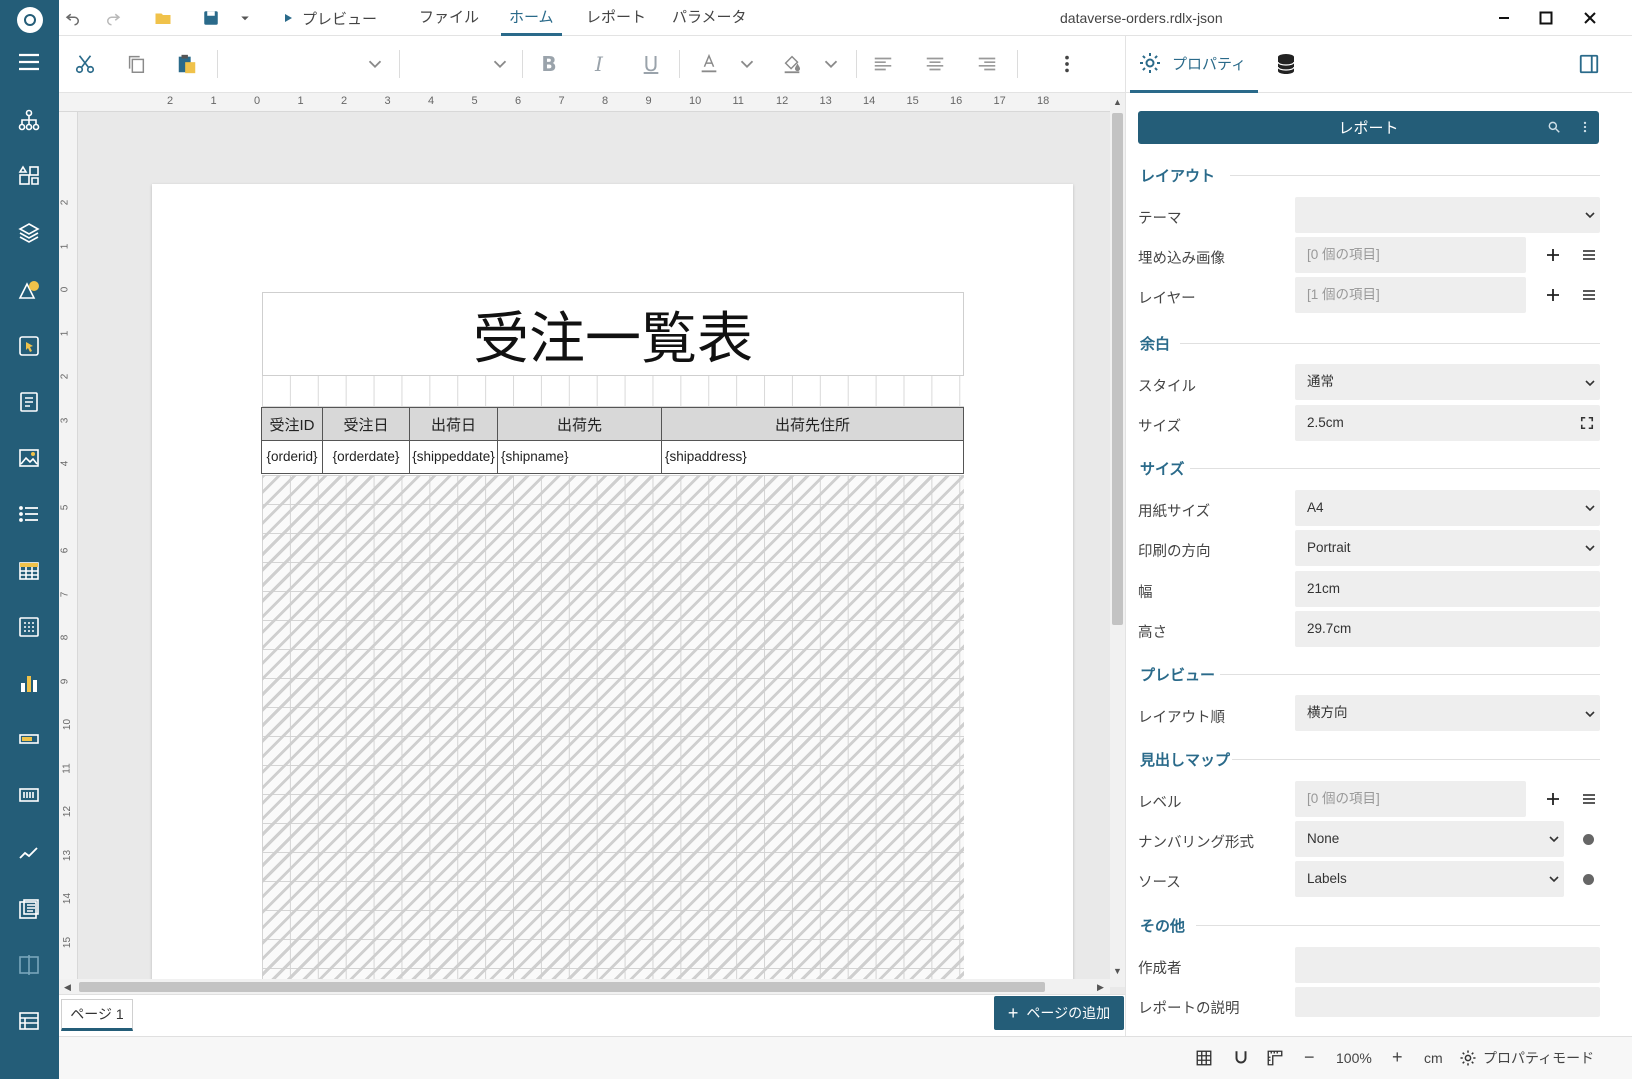 The height and width of the screenshot is (1079, 1632). What do you see at coordinates (29, 853) in the screenshot?
I see `sparkline-icon` at bounding box center [29, 853].